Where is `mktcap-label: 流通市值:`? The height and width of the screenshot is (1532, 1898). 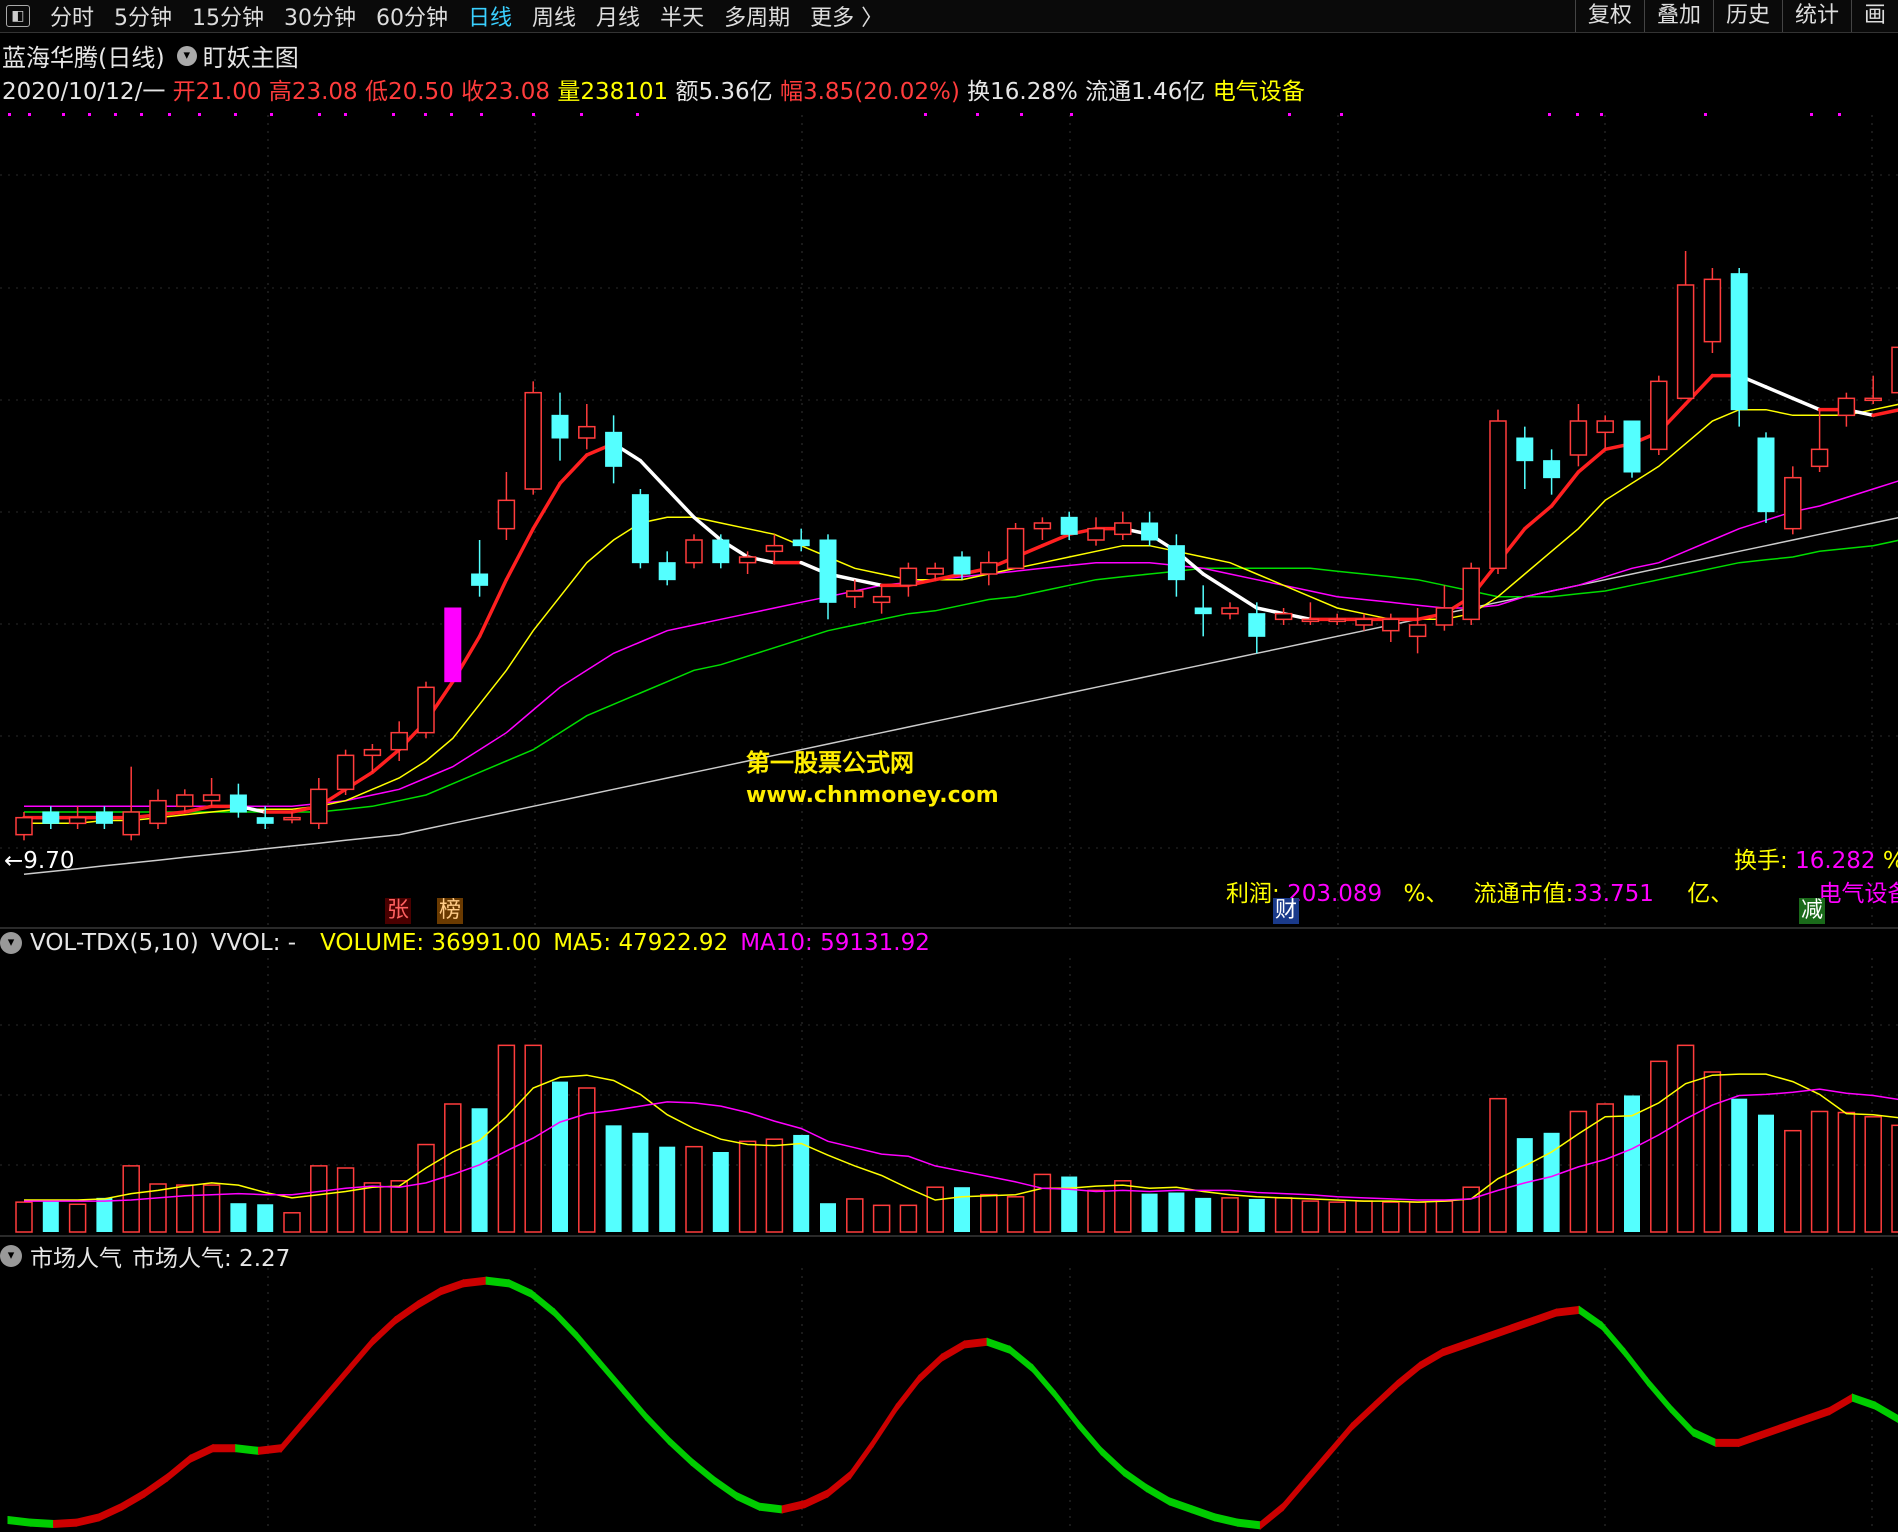
mktcap-label: 流通市值: is located at coordinates (1523, 894).